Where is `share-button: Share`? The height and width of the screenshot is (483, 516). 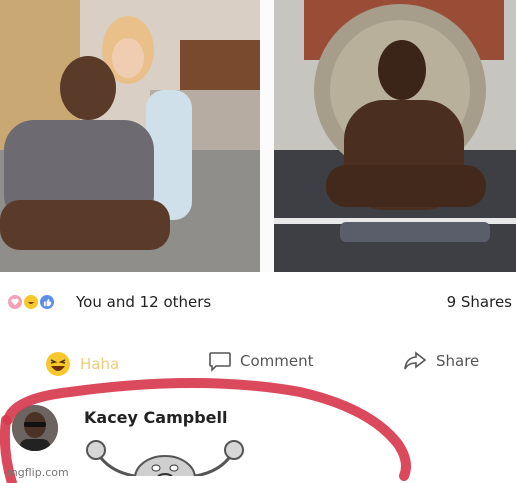 share-button: Share is located at coordinates (440, 361).